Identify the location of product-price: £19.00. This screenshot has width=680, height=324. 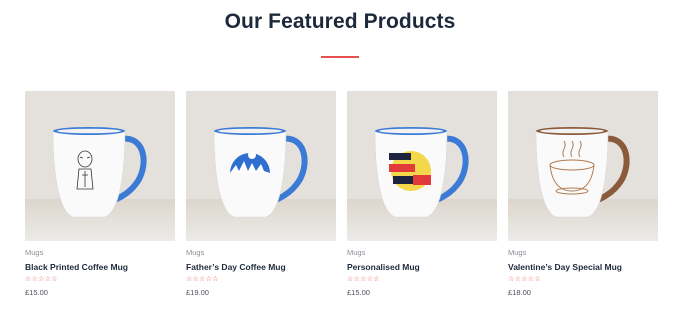
(197, 292).